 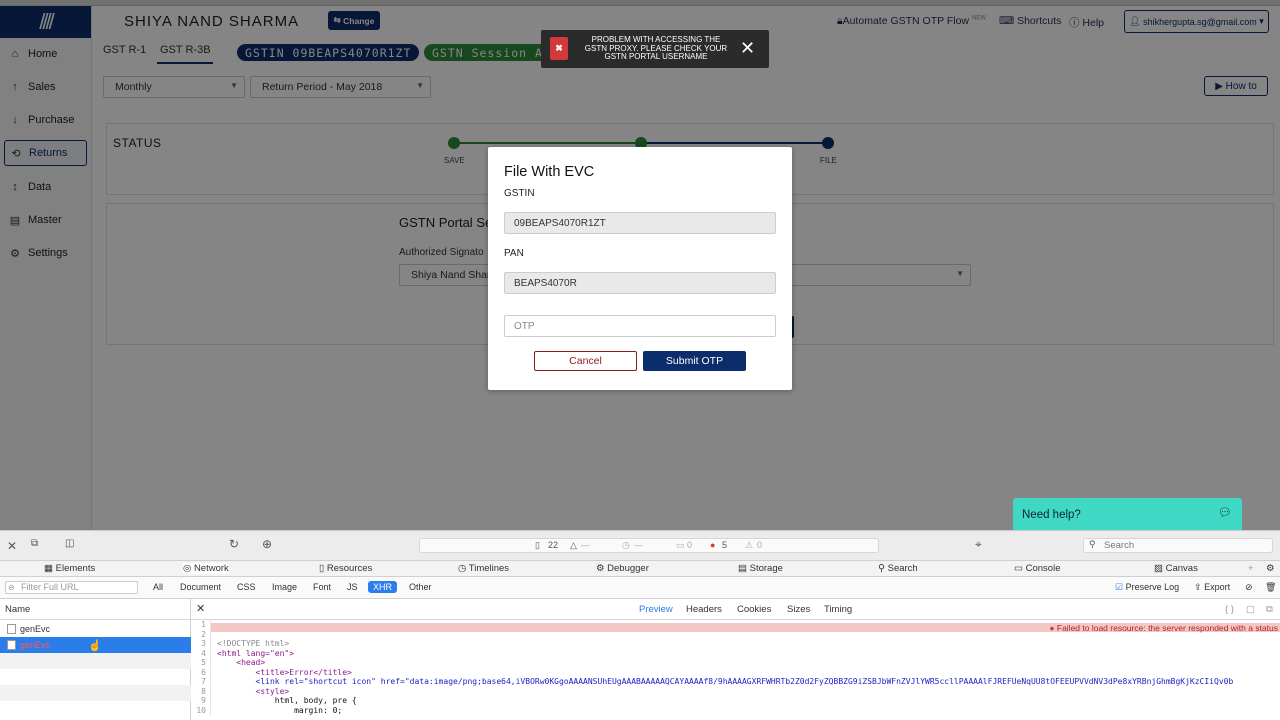 What do you see at coordinates (69, 568) in the screenshot?
I see `tab-elements: ▦ Elements` at bounding box center [69, 568].